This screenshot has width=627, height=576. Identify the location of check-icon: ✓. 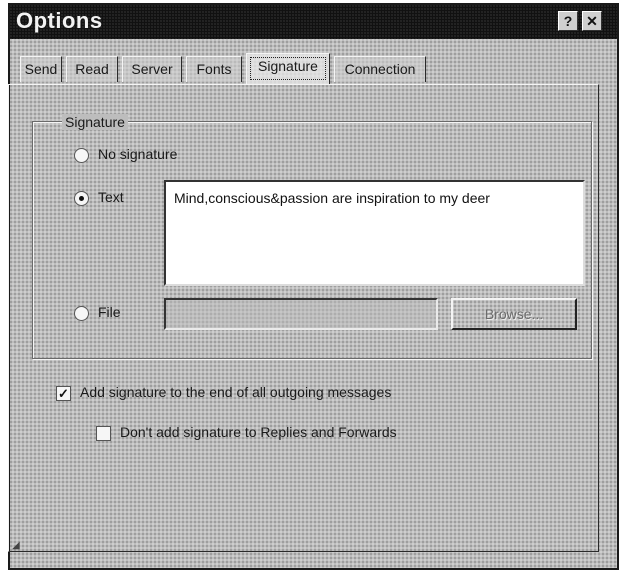
(63, 393).